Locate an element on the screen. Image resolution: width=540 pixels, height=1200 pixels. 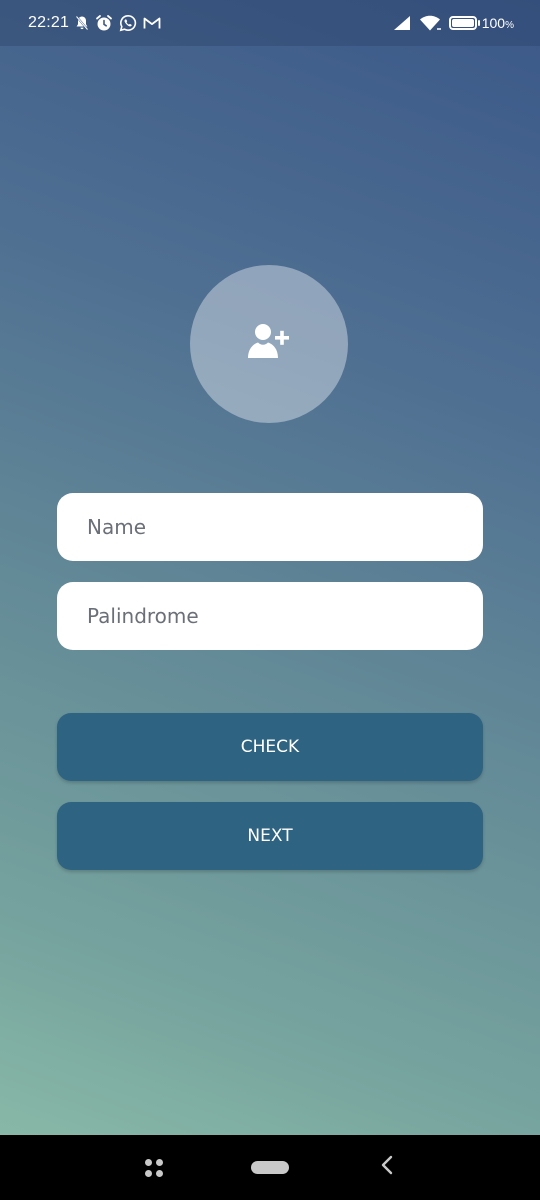
battery-percent-value: 100 is located at coordinates (493, 23).